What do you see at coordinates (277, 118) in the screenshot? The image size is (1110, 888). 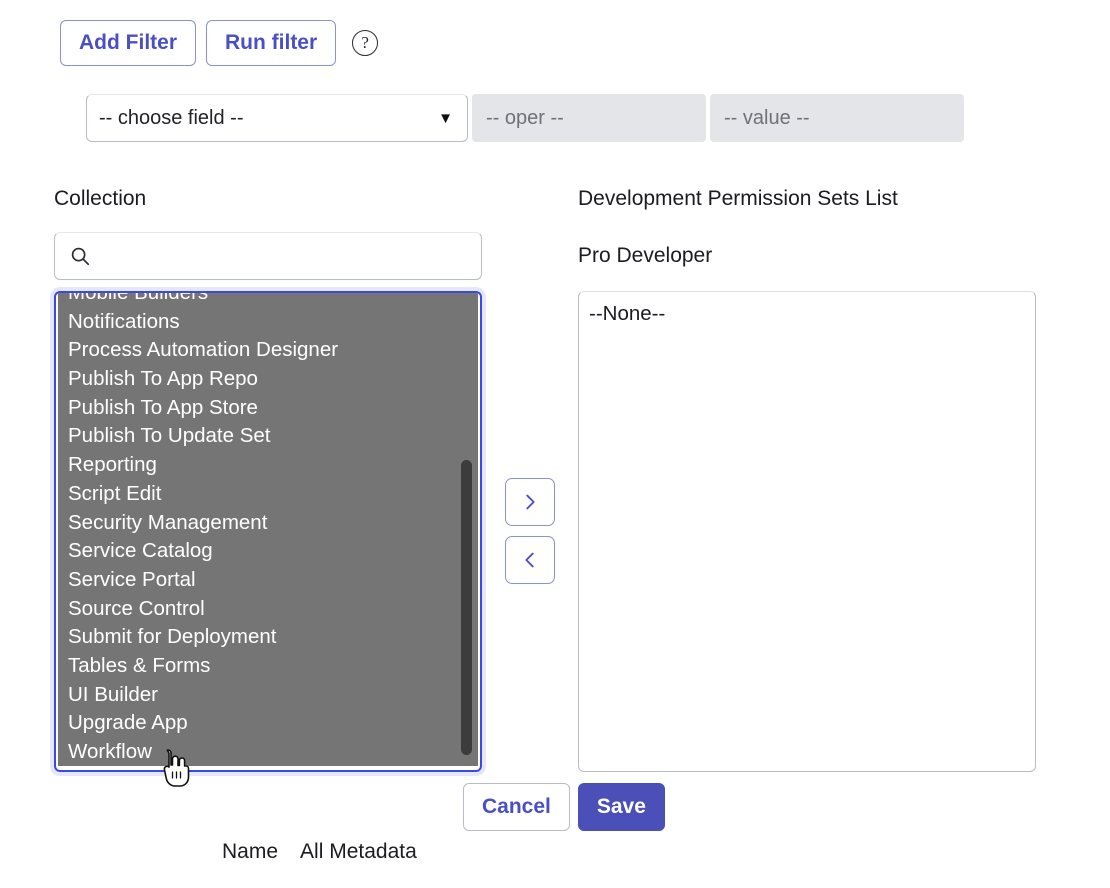 I see `choose-field-dropdown: -- choose field -- ▼` at bounding box center [277, 118].